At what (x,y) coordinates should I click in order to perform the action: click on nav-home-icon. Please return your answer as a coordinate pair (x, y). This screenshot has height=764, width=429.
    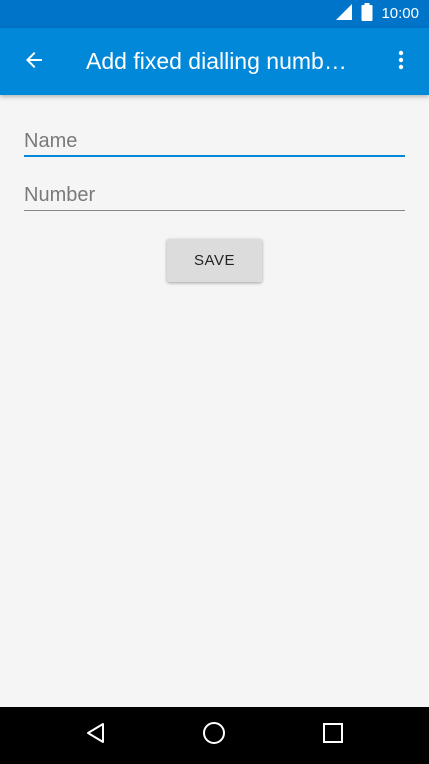
    Looking at the image, I should click on (214, 735).